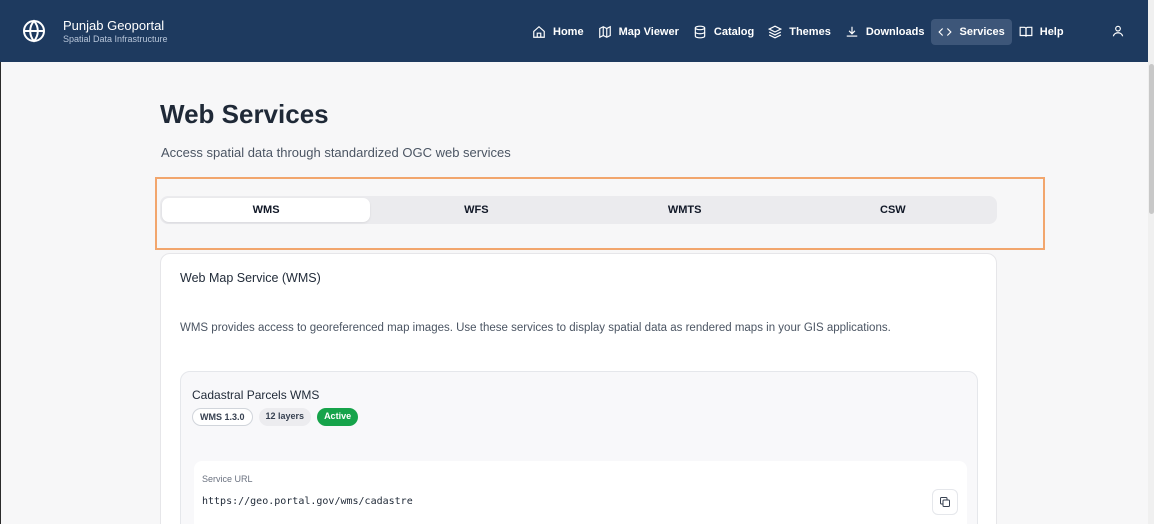 This screenshot has height=524, width=1154. What do you see at coordinates (256, 395) in the screenshot?
I see `service-title: Cadastral Parcels WMS` at bounding box center [256, 395].